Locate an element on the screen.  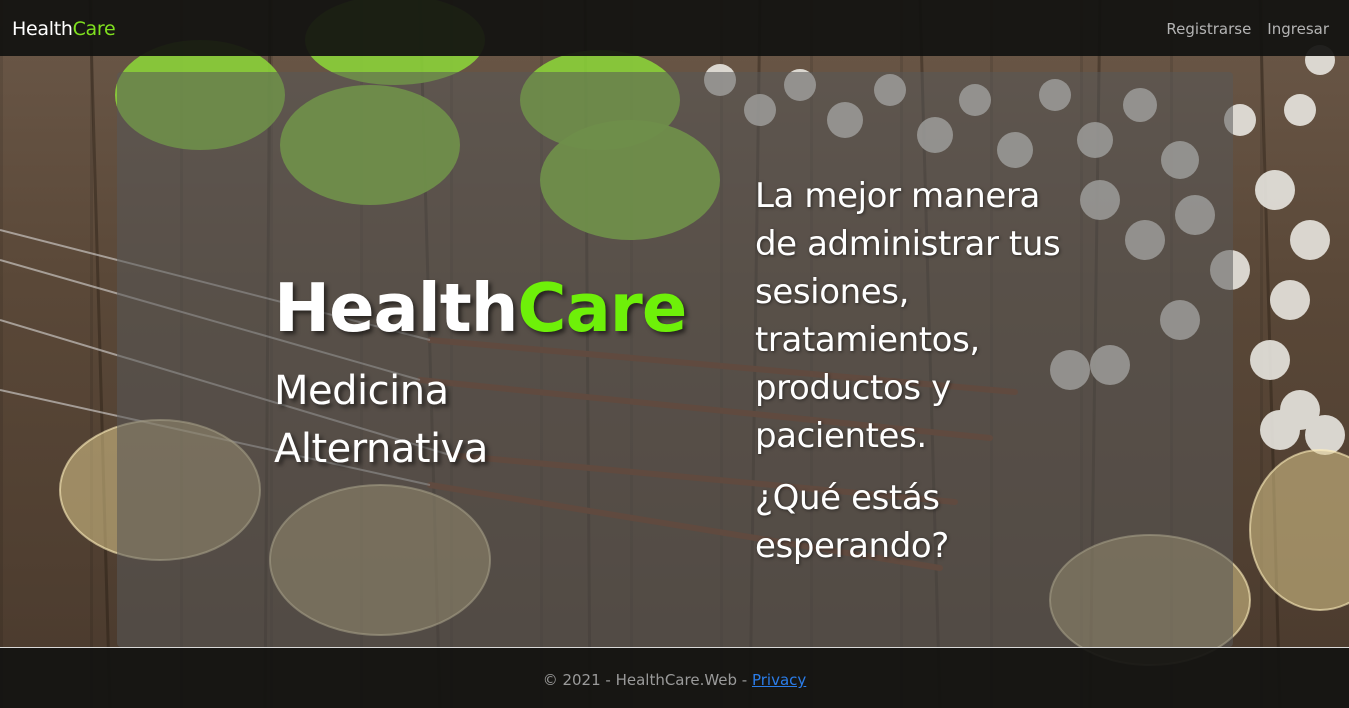
nav-links: Registrarse Ingresar is located at coordinates (1247, 29).